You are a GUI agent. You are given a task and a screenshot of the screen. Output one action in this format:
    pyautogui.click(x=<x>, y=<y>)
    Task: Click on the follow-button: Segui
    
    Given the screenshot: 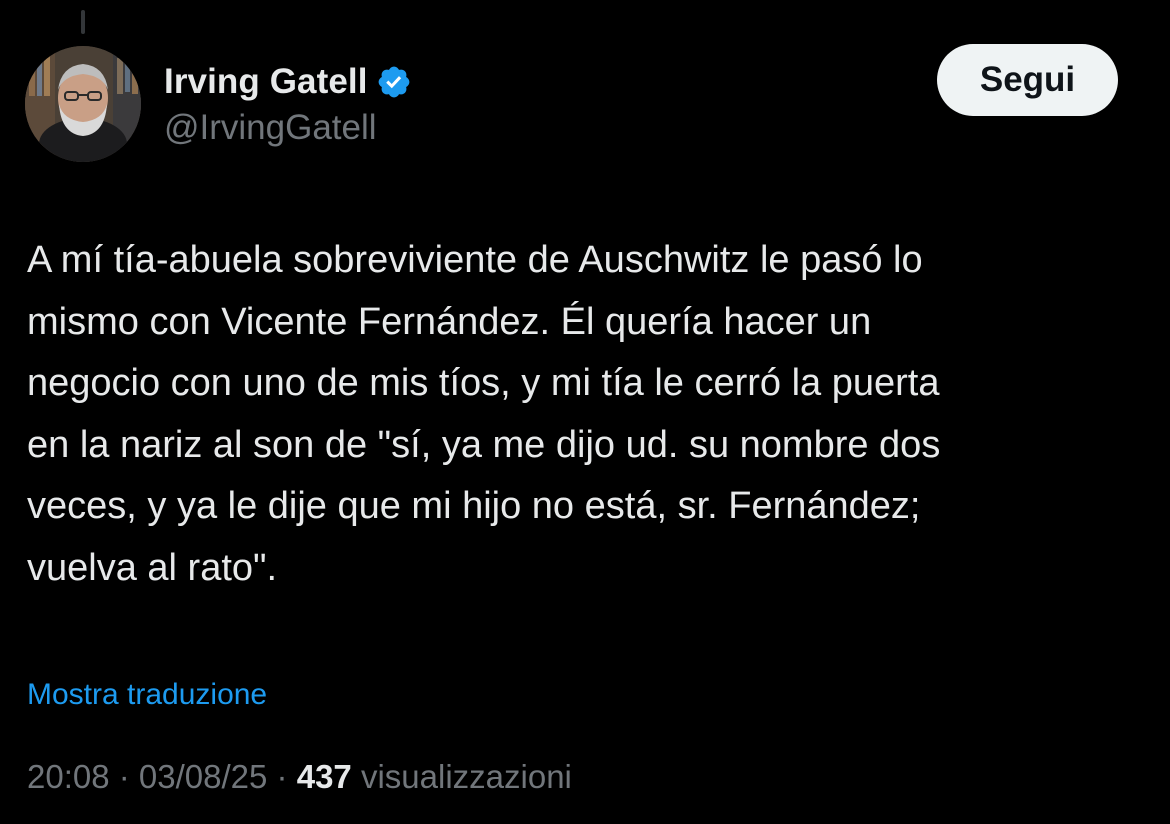 What is the action you would take?
    pyautogui.click(x=1027, y=80)
    